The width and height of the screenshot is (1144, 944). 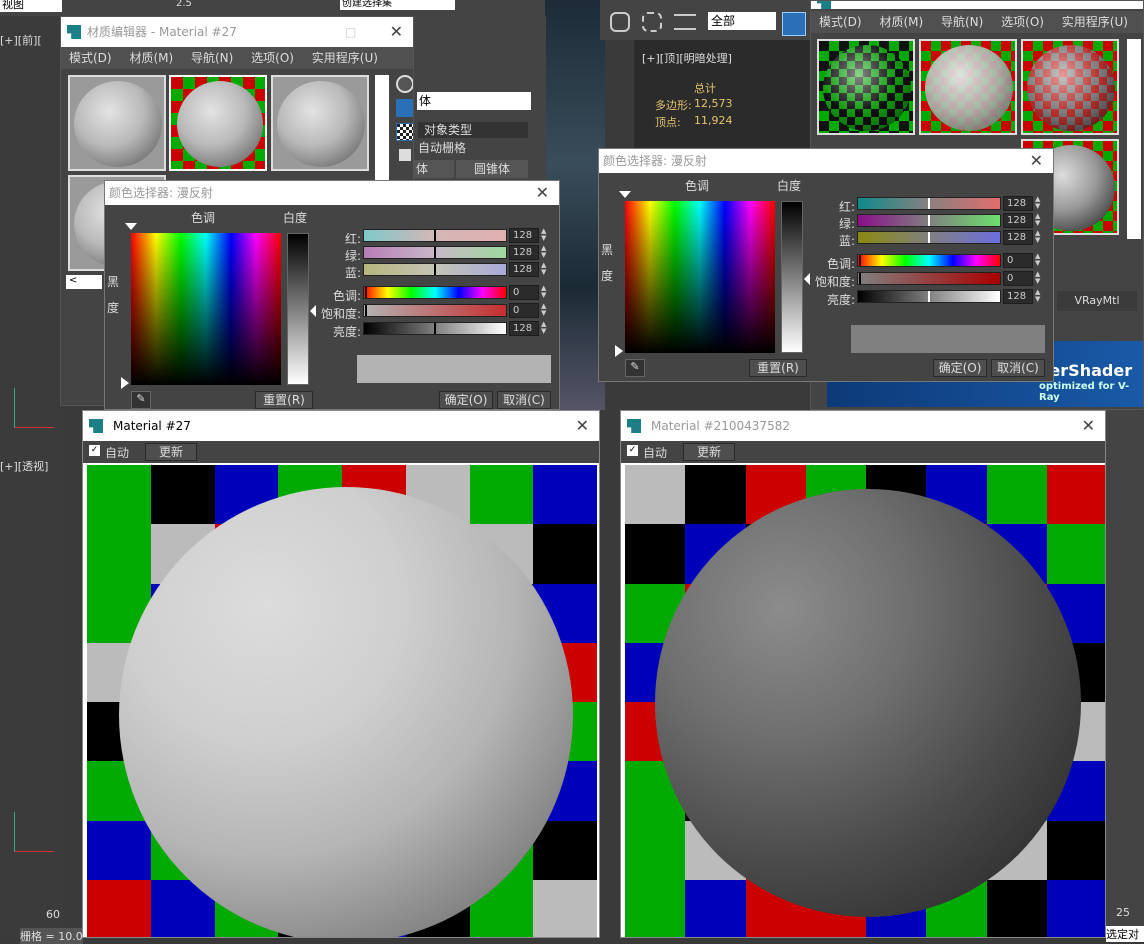 I want to click on selection-set-dropdown: 创建选择集, so click(x=397, y=5).